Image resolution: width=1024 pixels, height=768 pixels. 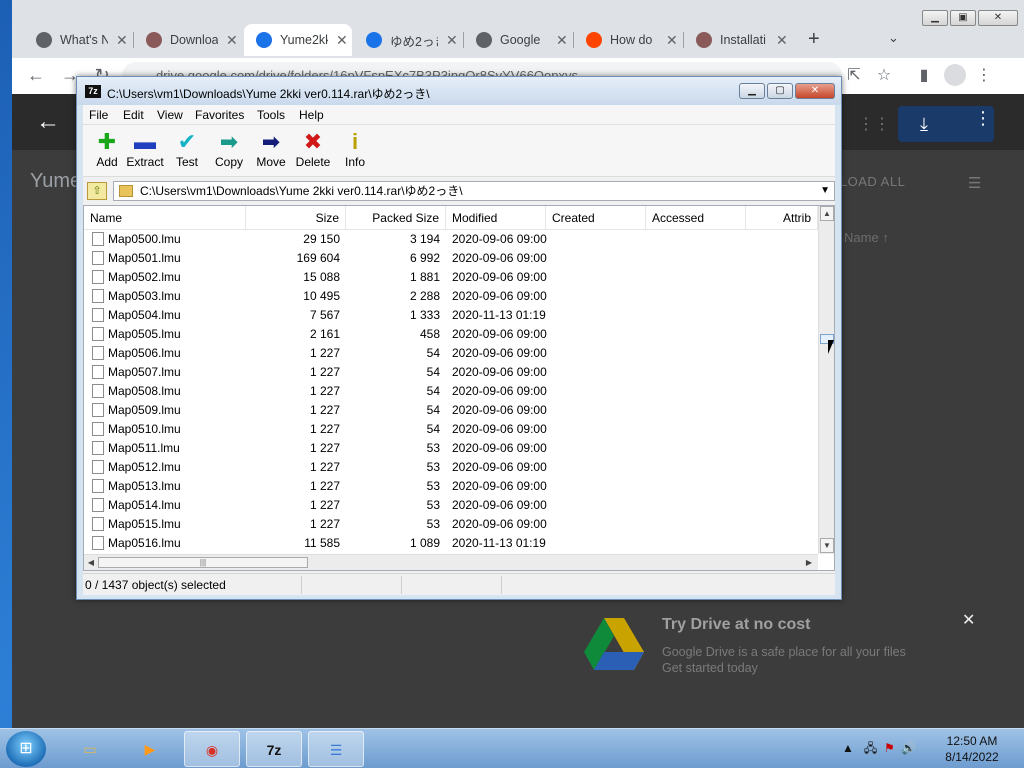 What do you see at coordinates (738, 40) in the screenshot?
I see `browser-tab: Installati ✕` at bounding box center [738, 40].